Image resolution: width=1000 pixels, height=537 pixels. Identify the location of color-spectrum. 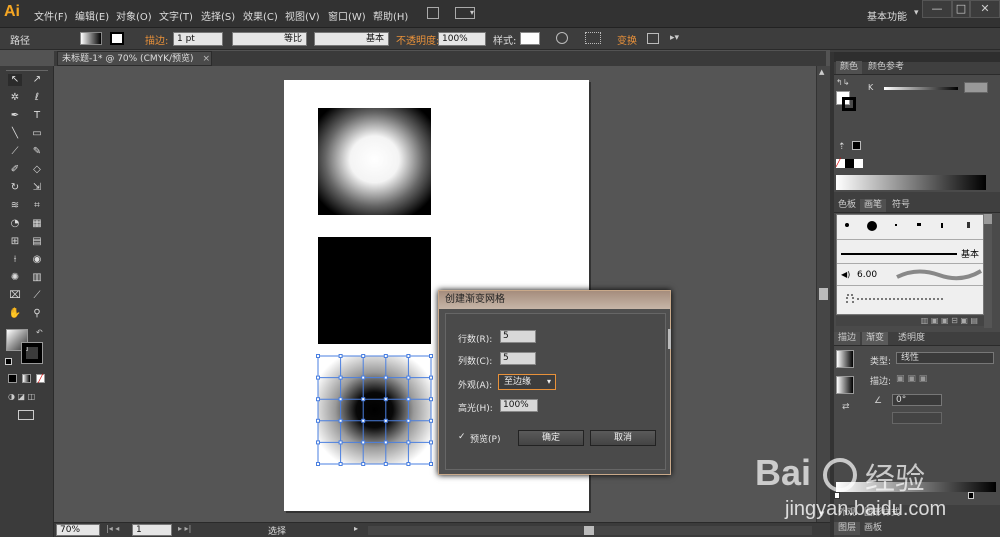
(911, 182).